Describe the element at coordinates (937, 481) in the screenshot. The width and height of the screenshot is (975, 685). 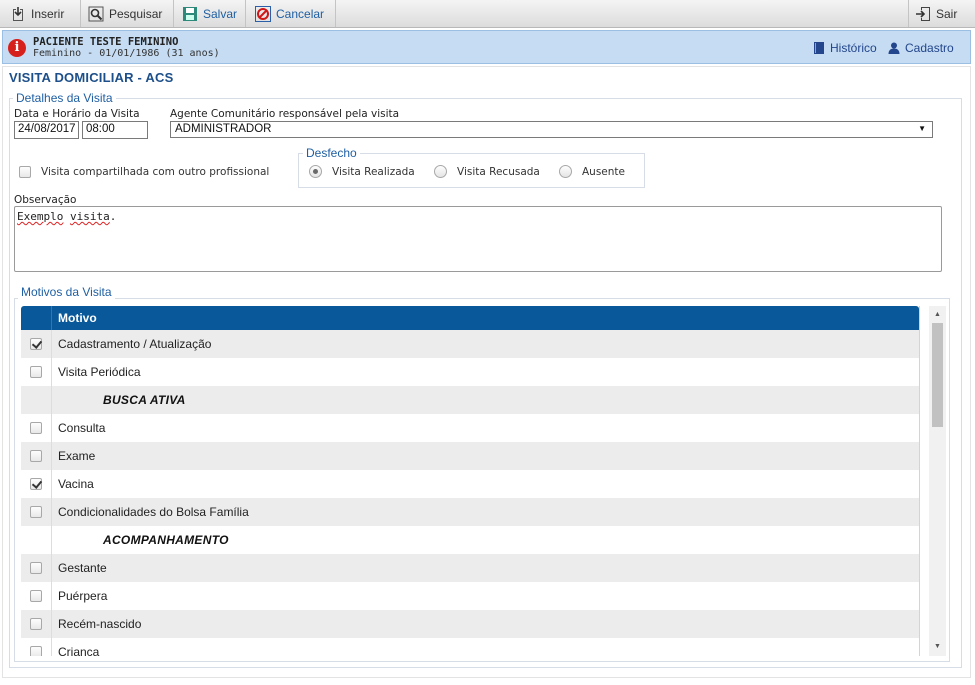
I see `vertical-scrollbar: ▲ ▼` at that location.